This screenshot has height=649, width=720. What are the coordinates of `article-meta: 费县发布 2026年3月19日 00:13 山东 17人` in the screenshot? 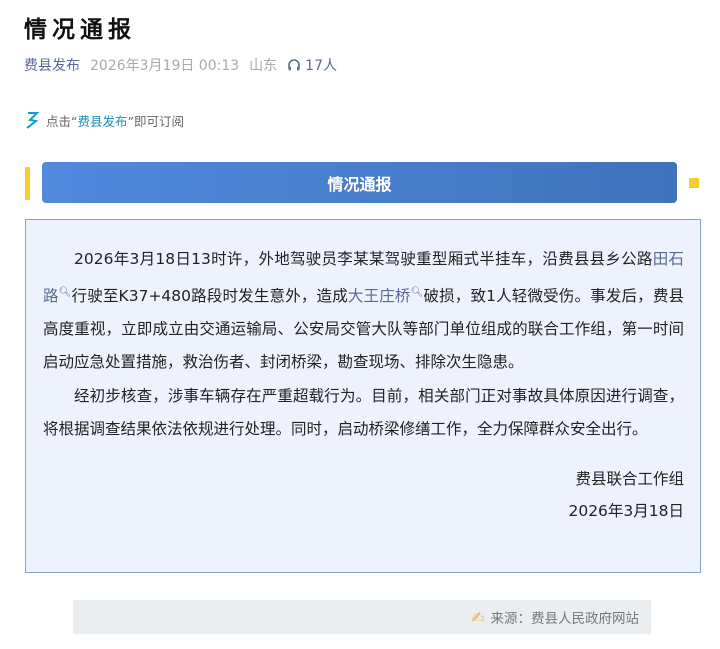 It's located at (180, 65).